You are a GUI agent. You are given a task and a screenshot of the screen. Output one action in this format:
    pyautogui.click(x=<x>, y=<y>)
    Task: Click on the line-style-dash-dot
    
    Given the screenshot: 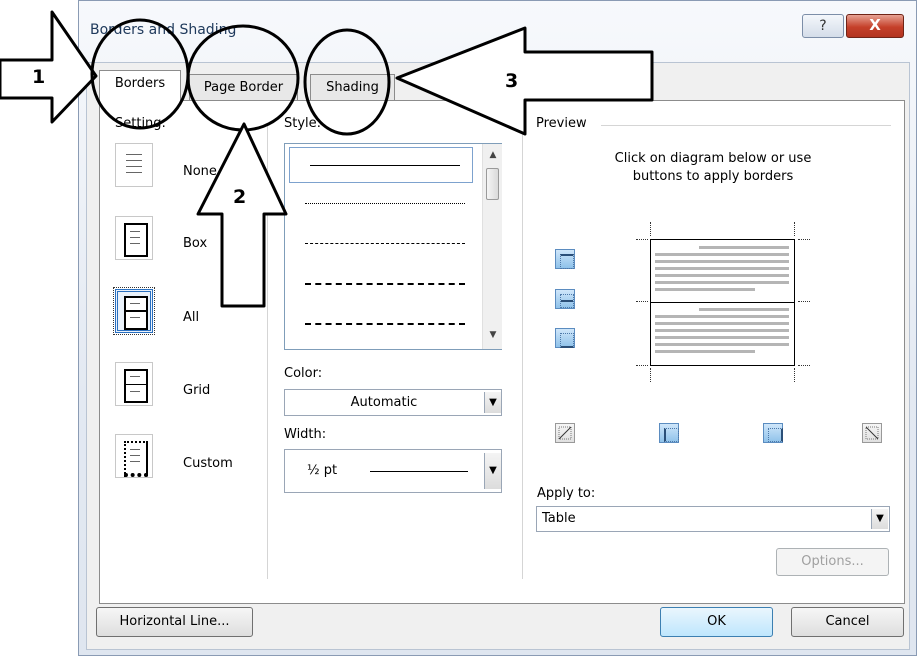 What is the action you would take?
    pyautogui.click(x=385, y=324)
    